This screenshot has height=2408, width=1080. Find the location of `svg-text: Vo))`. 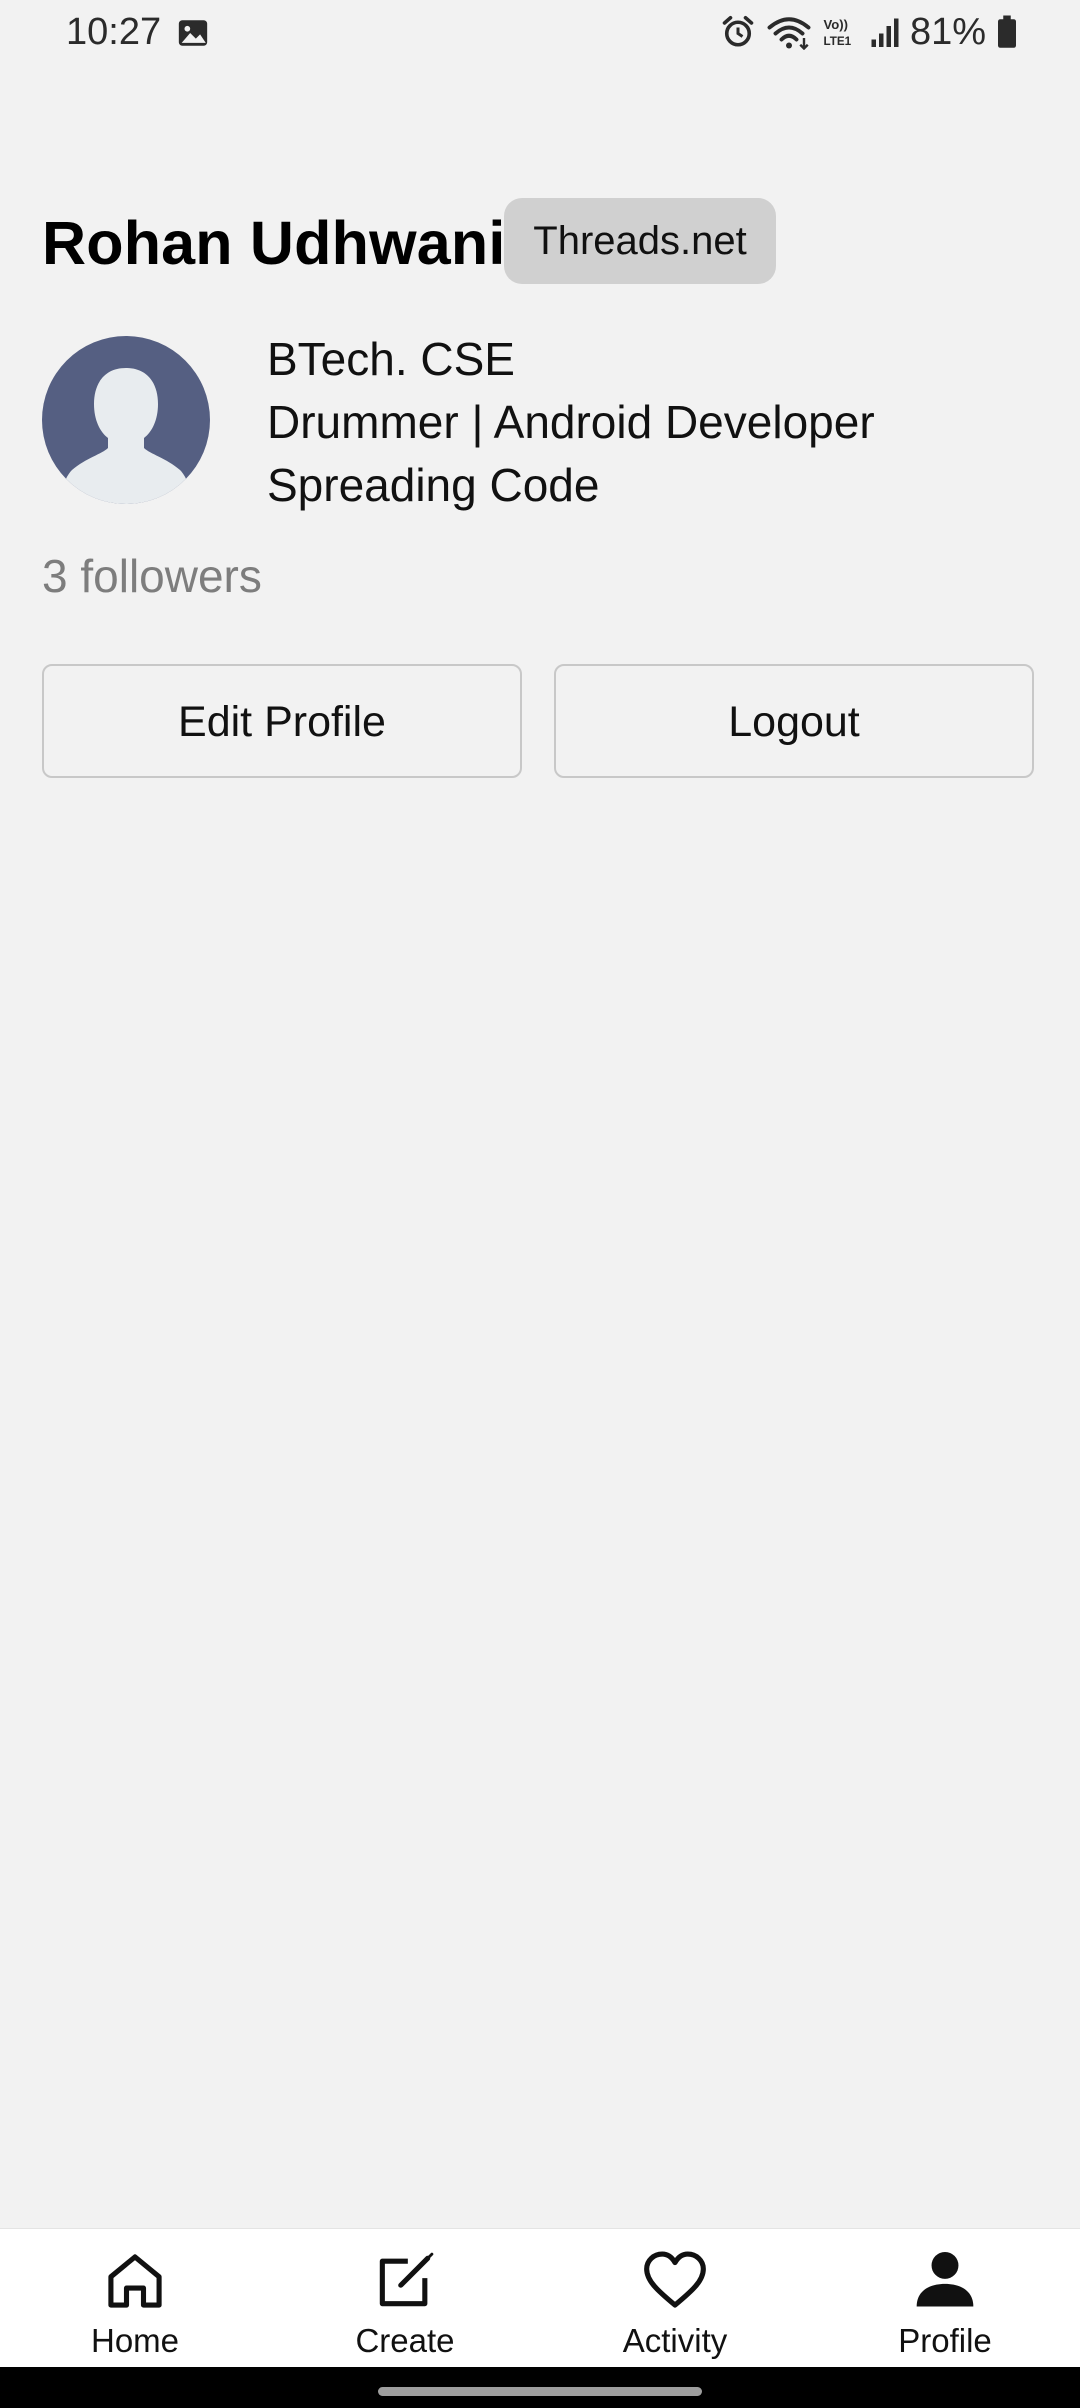

svg-text: Vo)) is located at coordinates (835, 24).